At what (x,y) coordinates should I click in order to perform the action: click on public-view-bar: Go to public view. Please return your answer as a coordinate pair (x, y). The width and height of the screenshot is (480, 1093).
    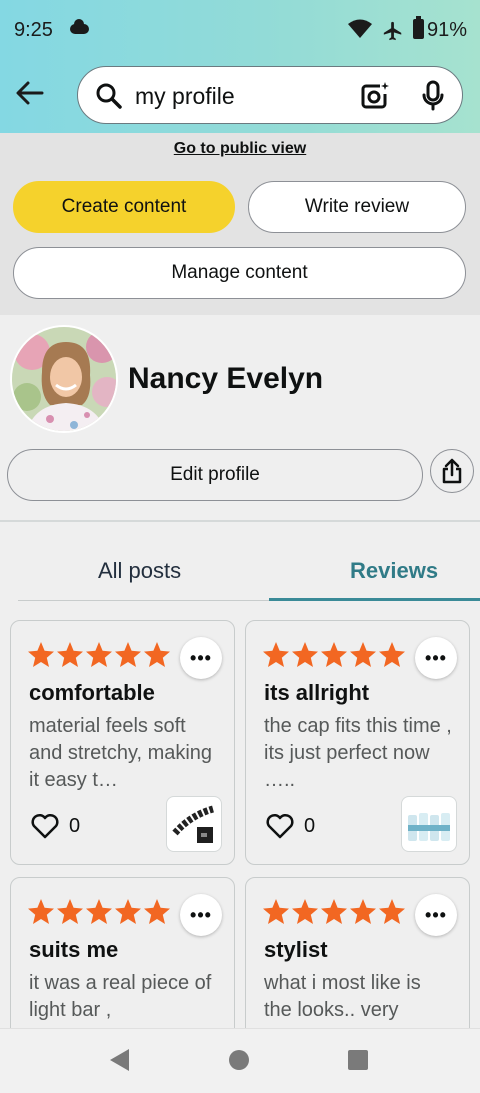
    Looking at the image, I should click on (240, 150).